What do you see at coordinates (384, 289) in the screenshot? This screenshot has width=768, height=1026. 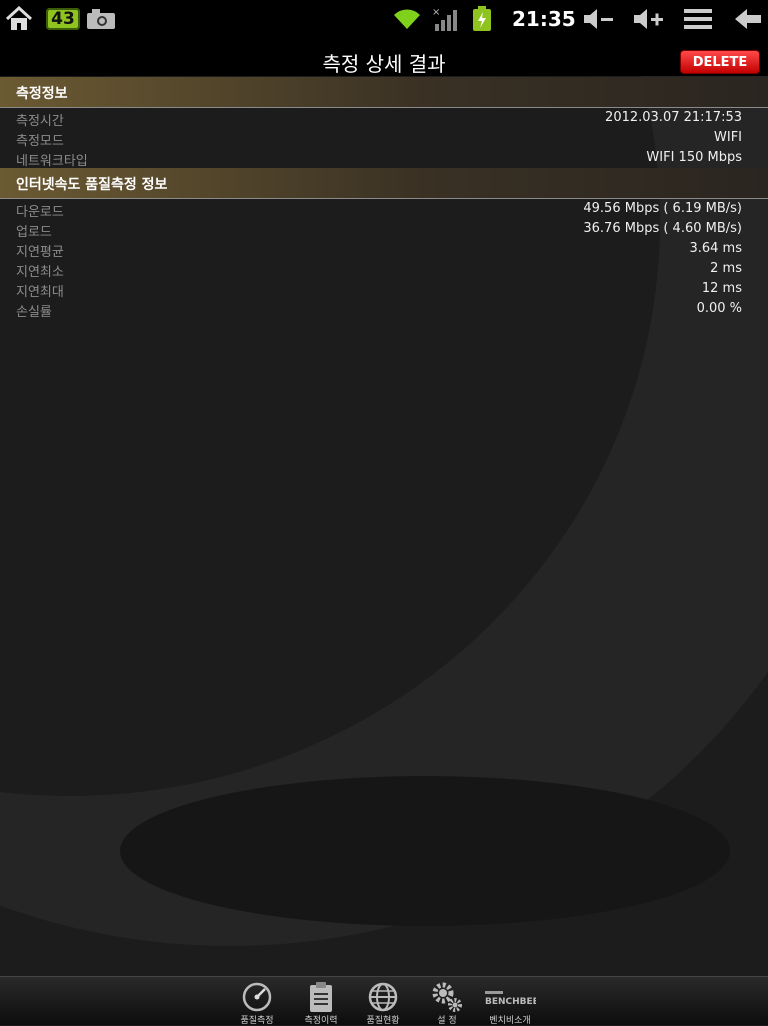 I see `latency-max-row: 지연최대 12 ms` at bounding box center [384, 289].